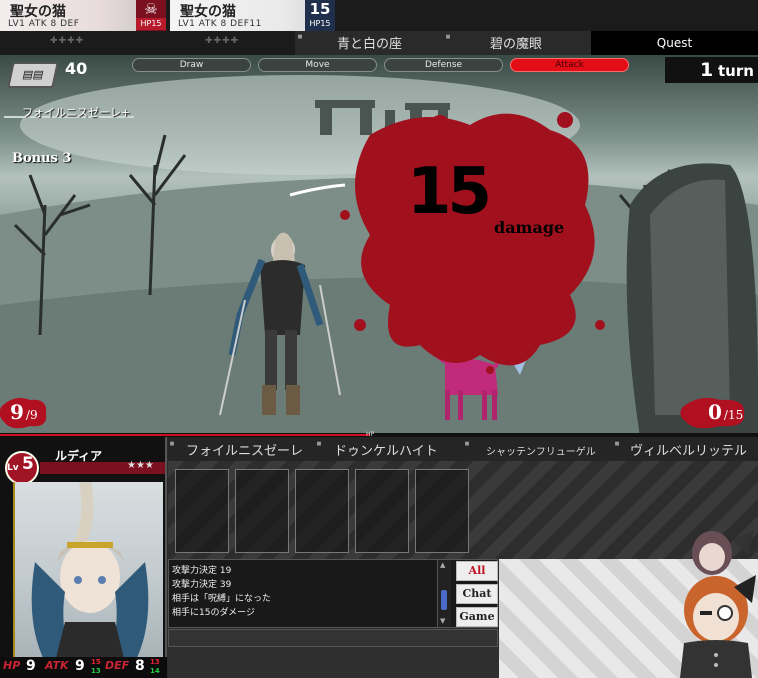 This screenshot has height=678, width=758. I want to click on tab-card-2: ドゥンケルハイト, so click(386, 449).